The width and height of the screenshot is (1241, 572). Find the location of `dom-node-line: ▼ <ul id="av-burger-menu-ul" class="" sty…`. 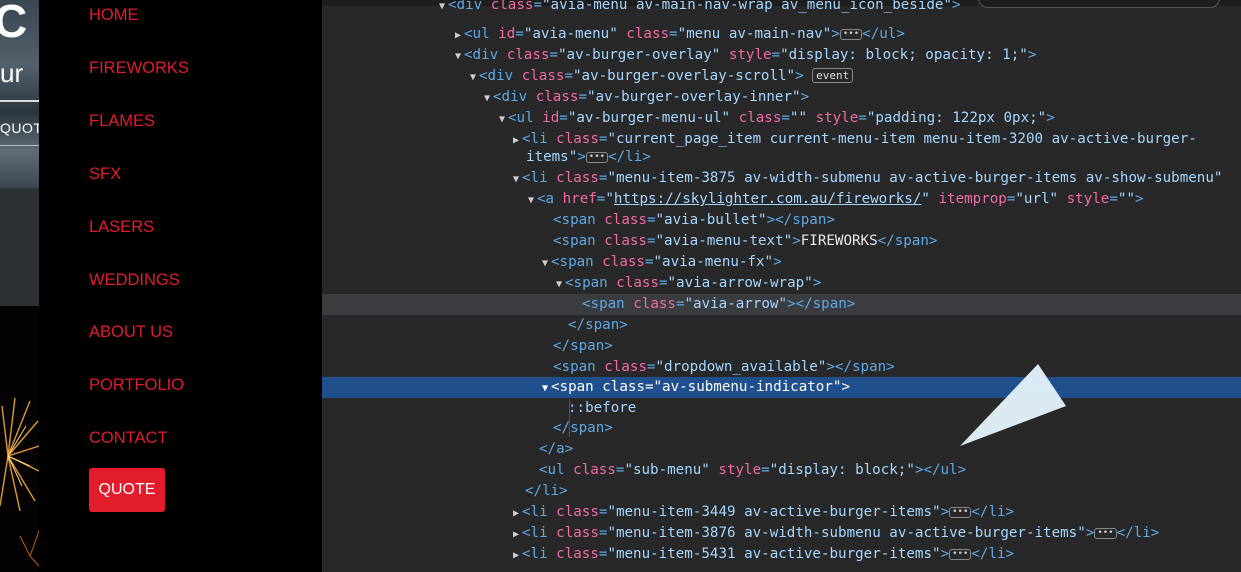

dom-node-line: ▼ <ul id="av-burger-menu-ul" class="" sty… is located at coordinates (781, 118).